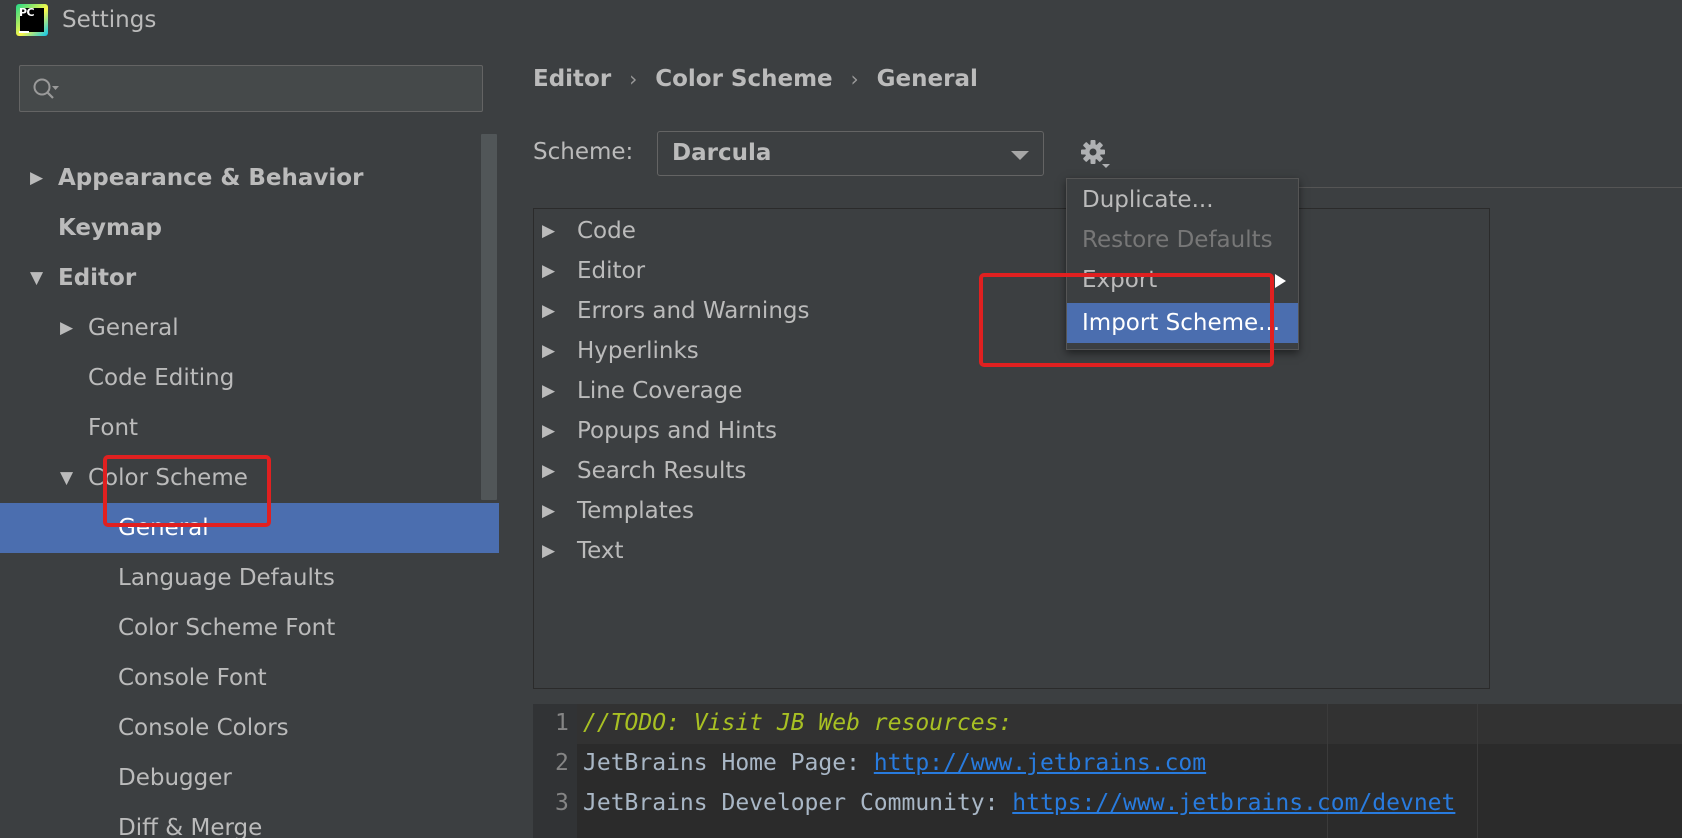 This screenshot has width=1682, height=838. Describe the element at coordinates (249, 328) in the screenshot. I see `sidebar-item-general: ▶ General` at that location.